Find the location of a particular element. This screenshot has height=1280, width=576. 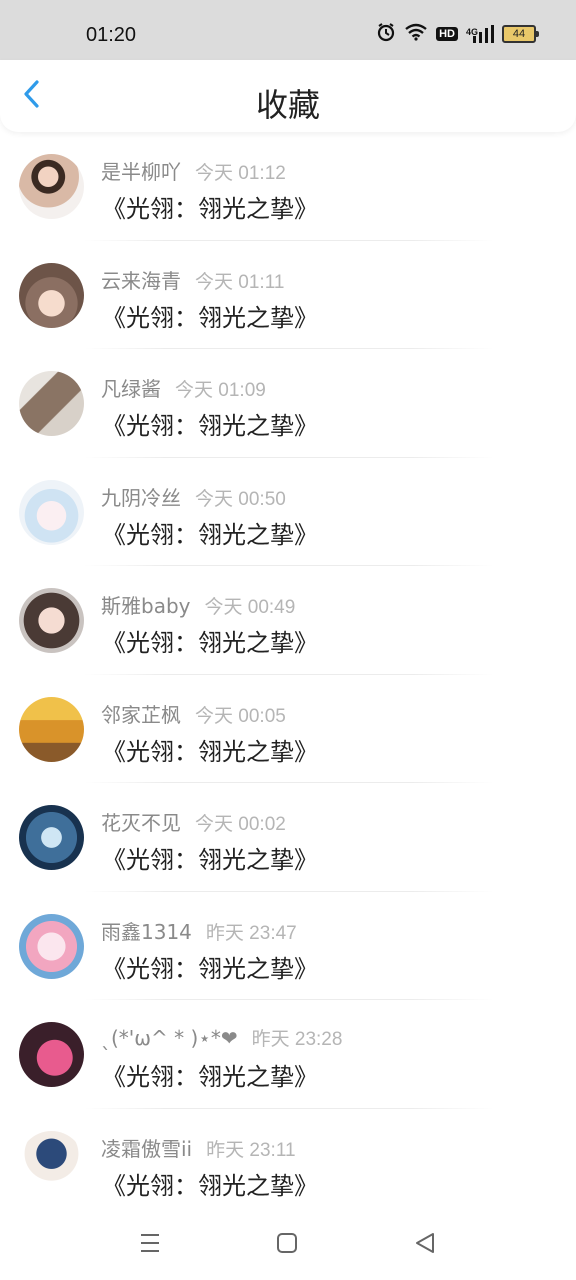

timestamp: 昨天 23:28 is located at coordinates (297, 1039).